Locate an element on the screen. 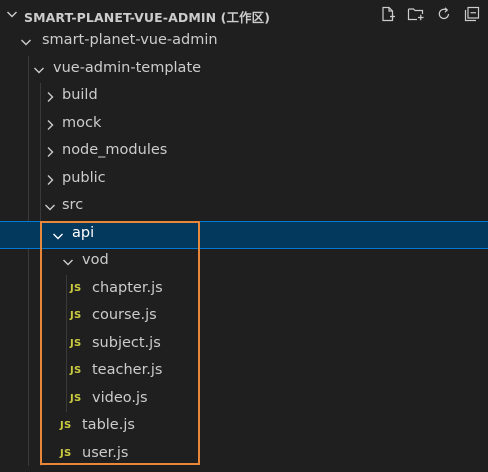 The width and height of the screenshot is (488, 472). tree-item-api-folder: api is located at coordinates (244, 235).